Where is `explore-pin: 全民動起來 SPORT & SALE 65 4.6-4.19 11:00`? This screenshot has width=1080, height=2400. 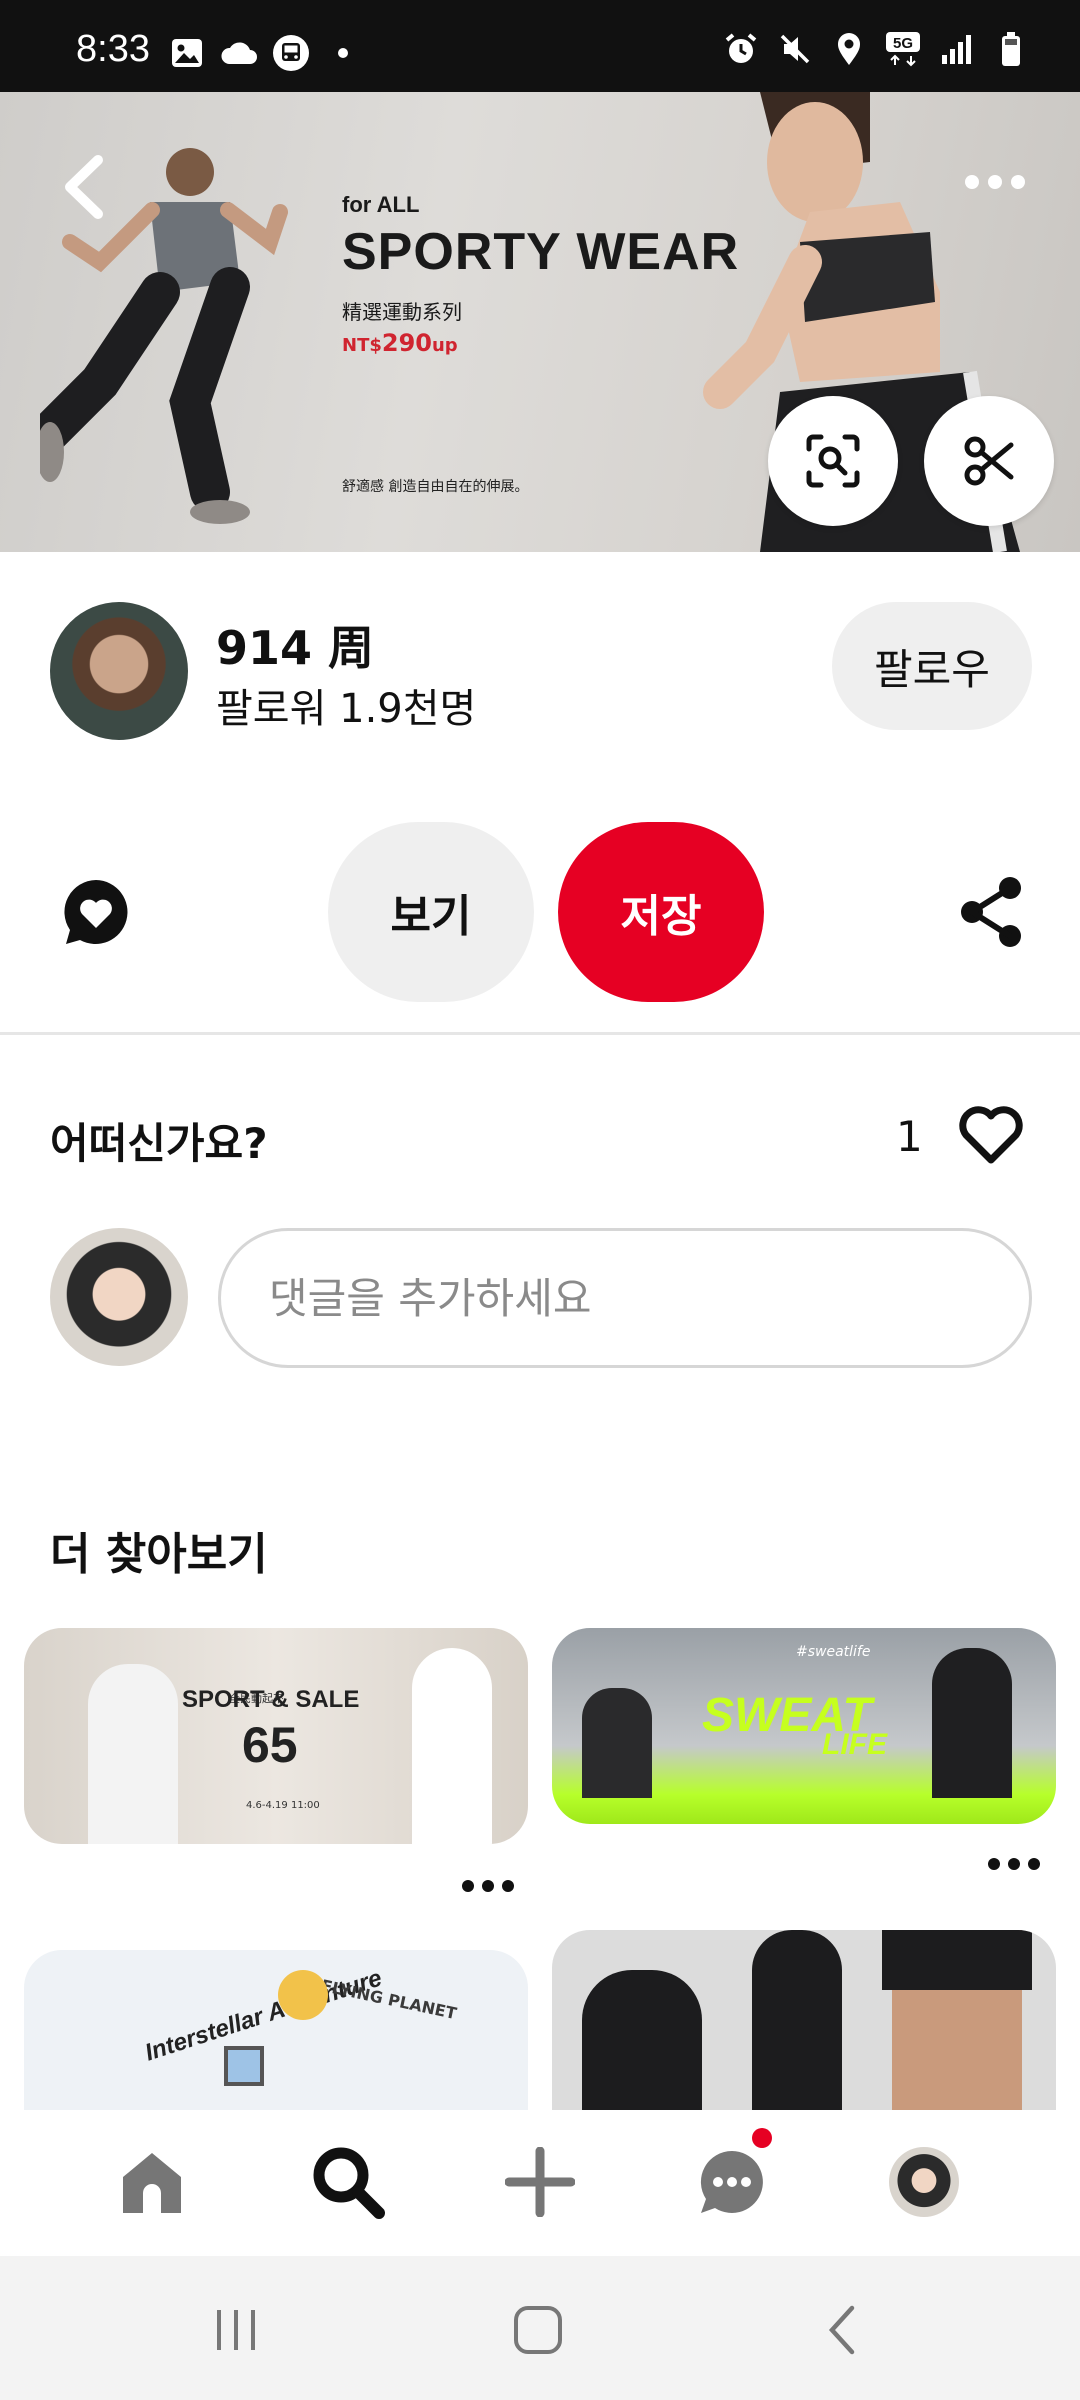
explore-pin: 全民動起來 SPORT & SALE 65 4.6-4.19 11:00 is located at coordinates (276, 1736).